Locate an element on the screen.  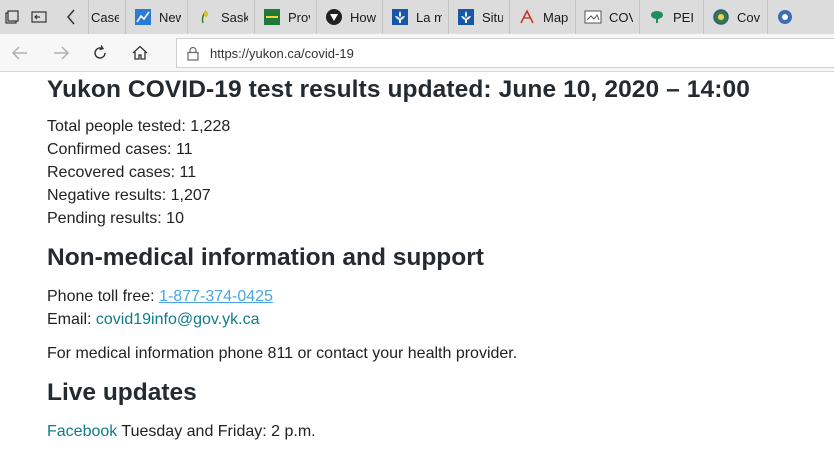
refresh-icon is located at coordinates (100, 53).